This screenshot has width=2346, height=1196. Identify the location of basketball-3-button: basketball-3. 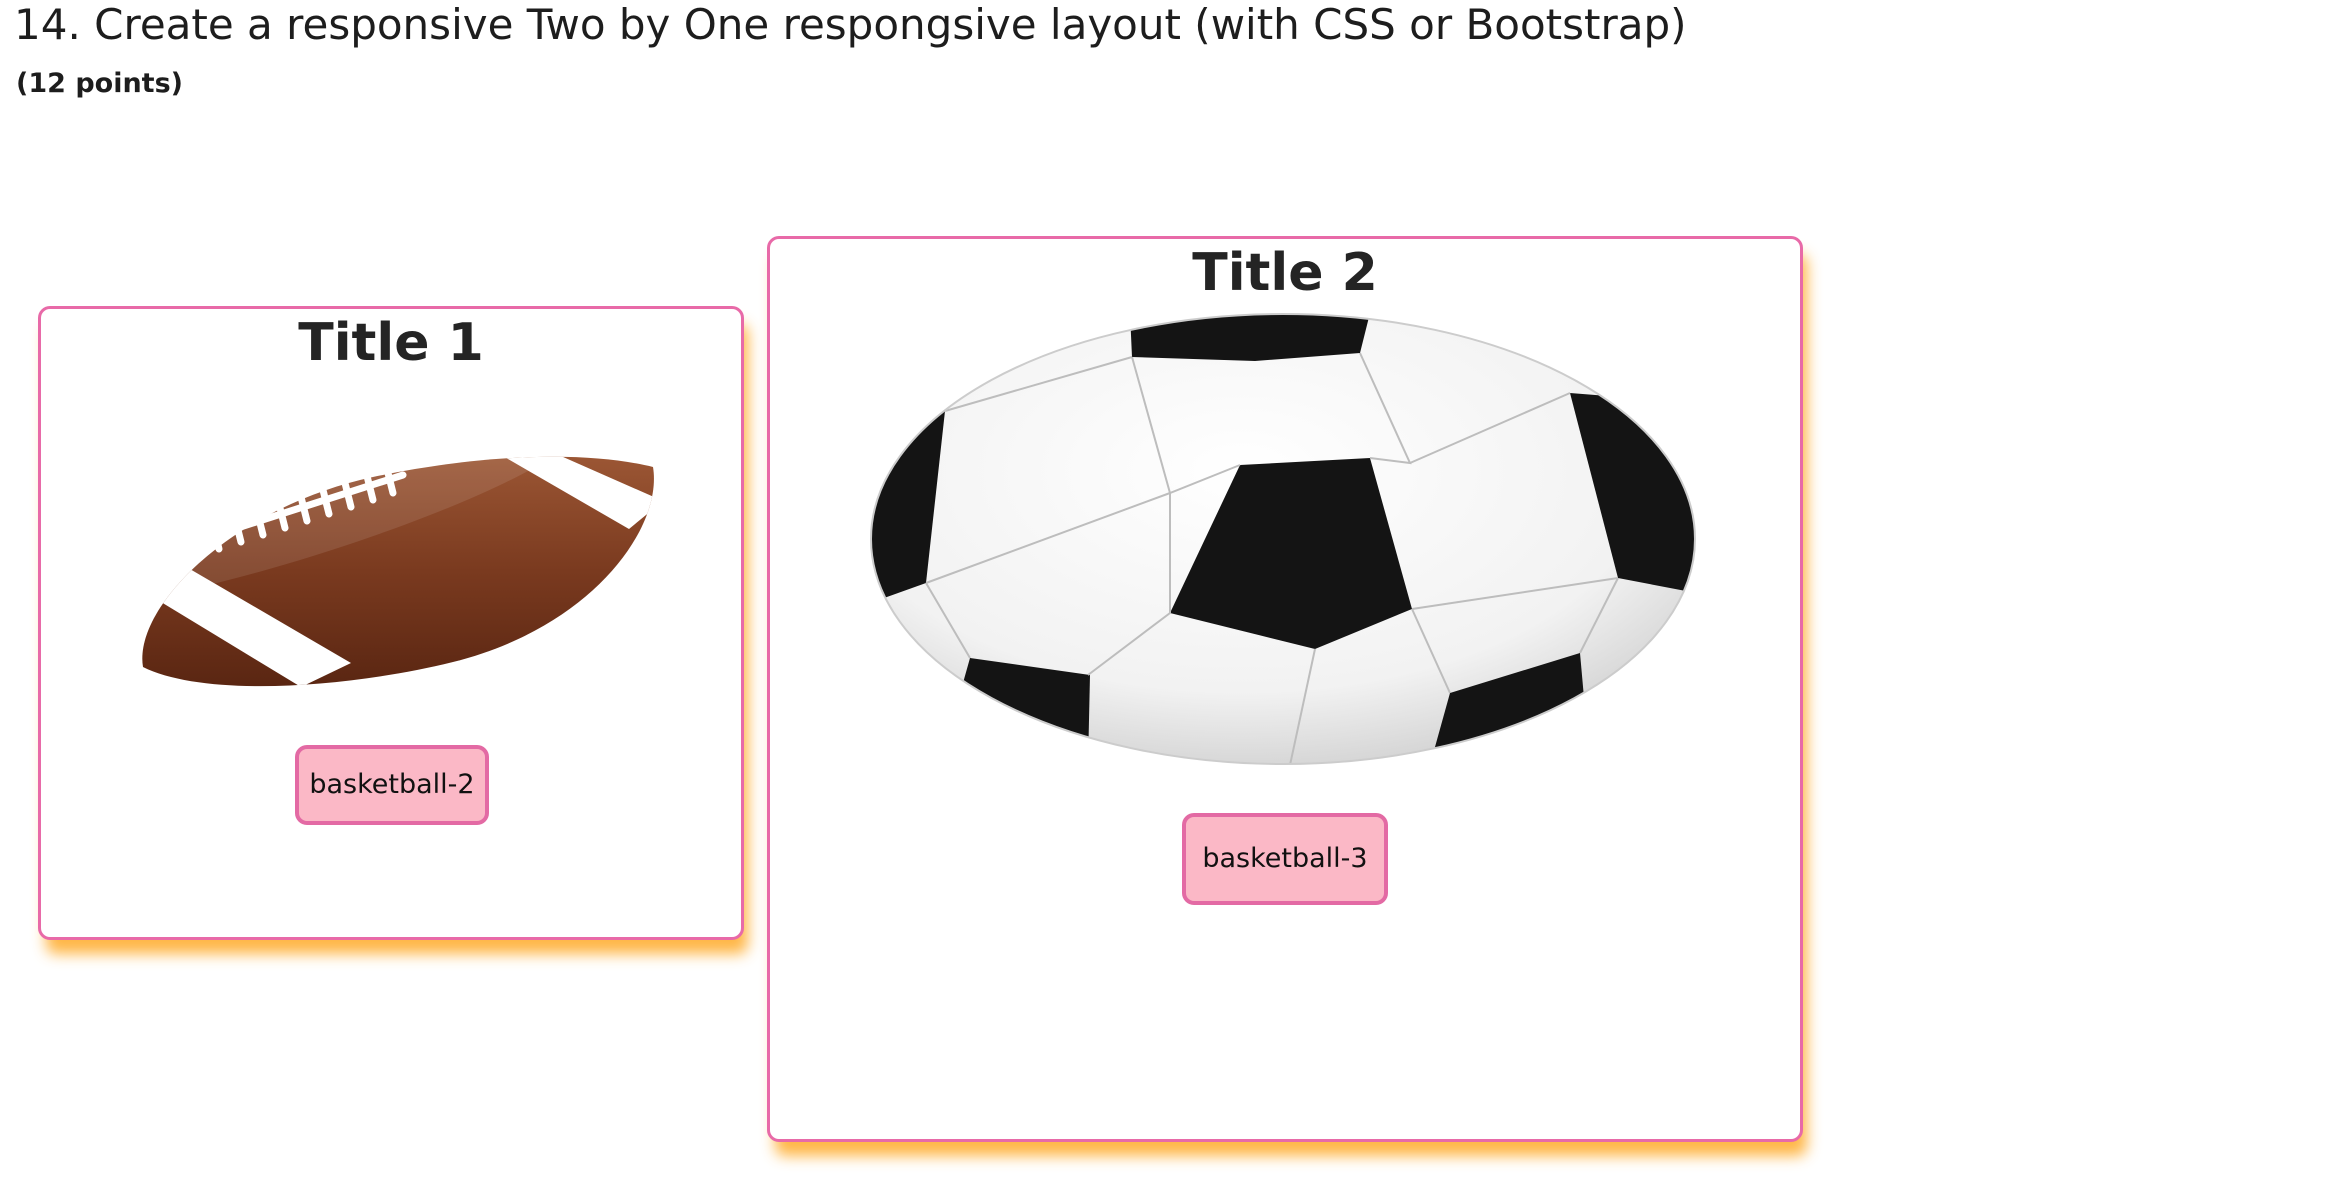
(1285, 859).